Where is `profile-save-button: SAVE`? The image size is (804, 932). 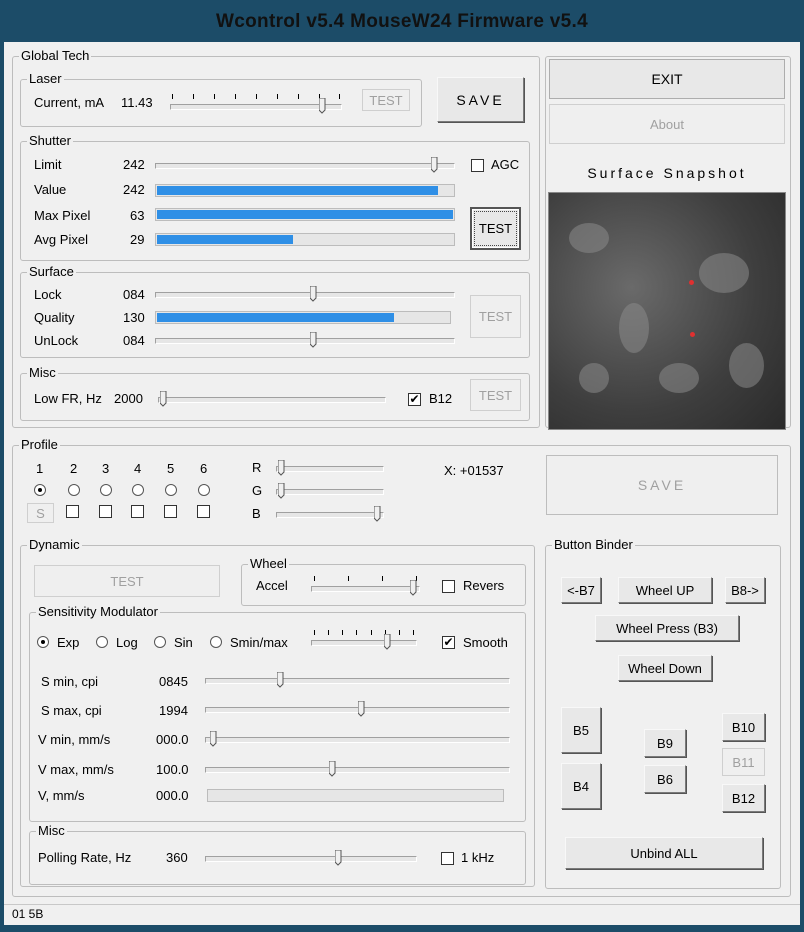 profile-save-button: SAVE is located at coordinates (662, 485).